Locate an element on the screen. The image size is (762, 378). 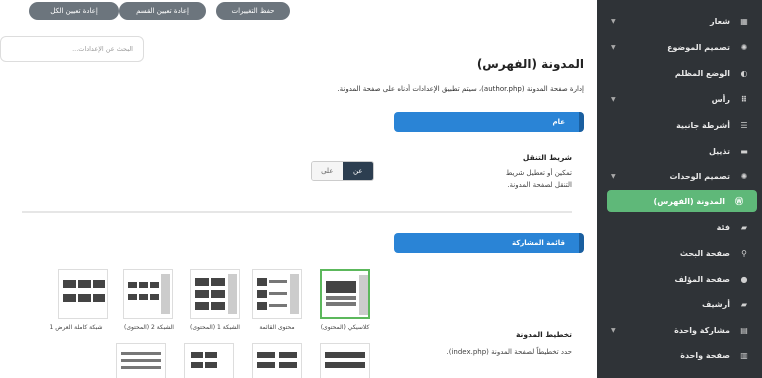
grid-icon: ▦ is located at coordinates (744, 21).